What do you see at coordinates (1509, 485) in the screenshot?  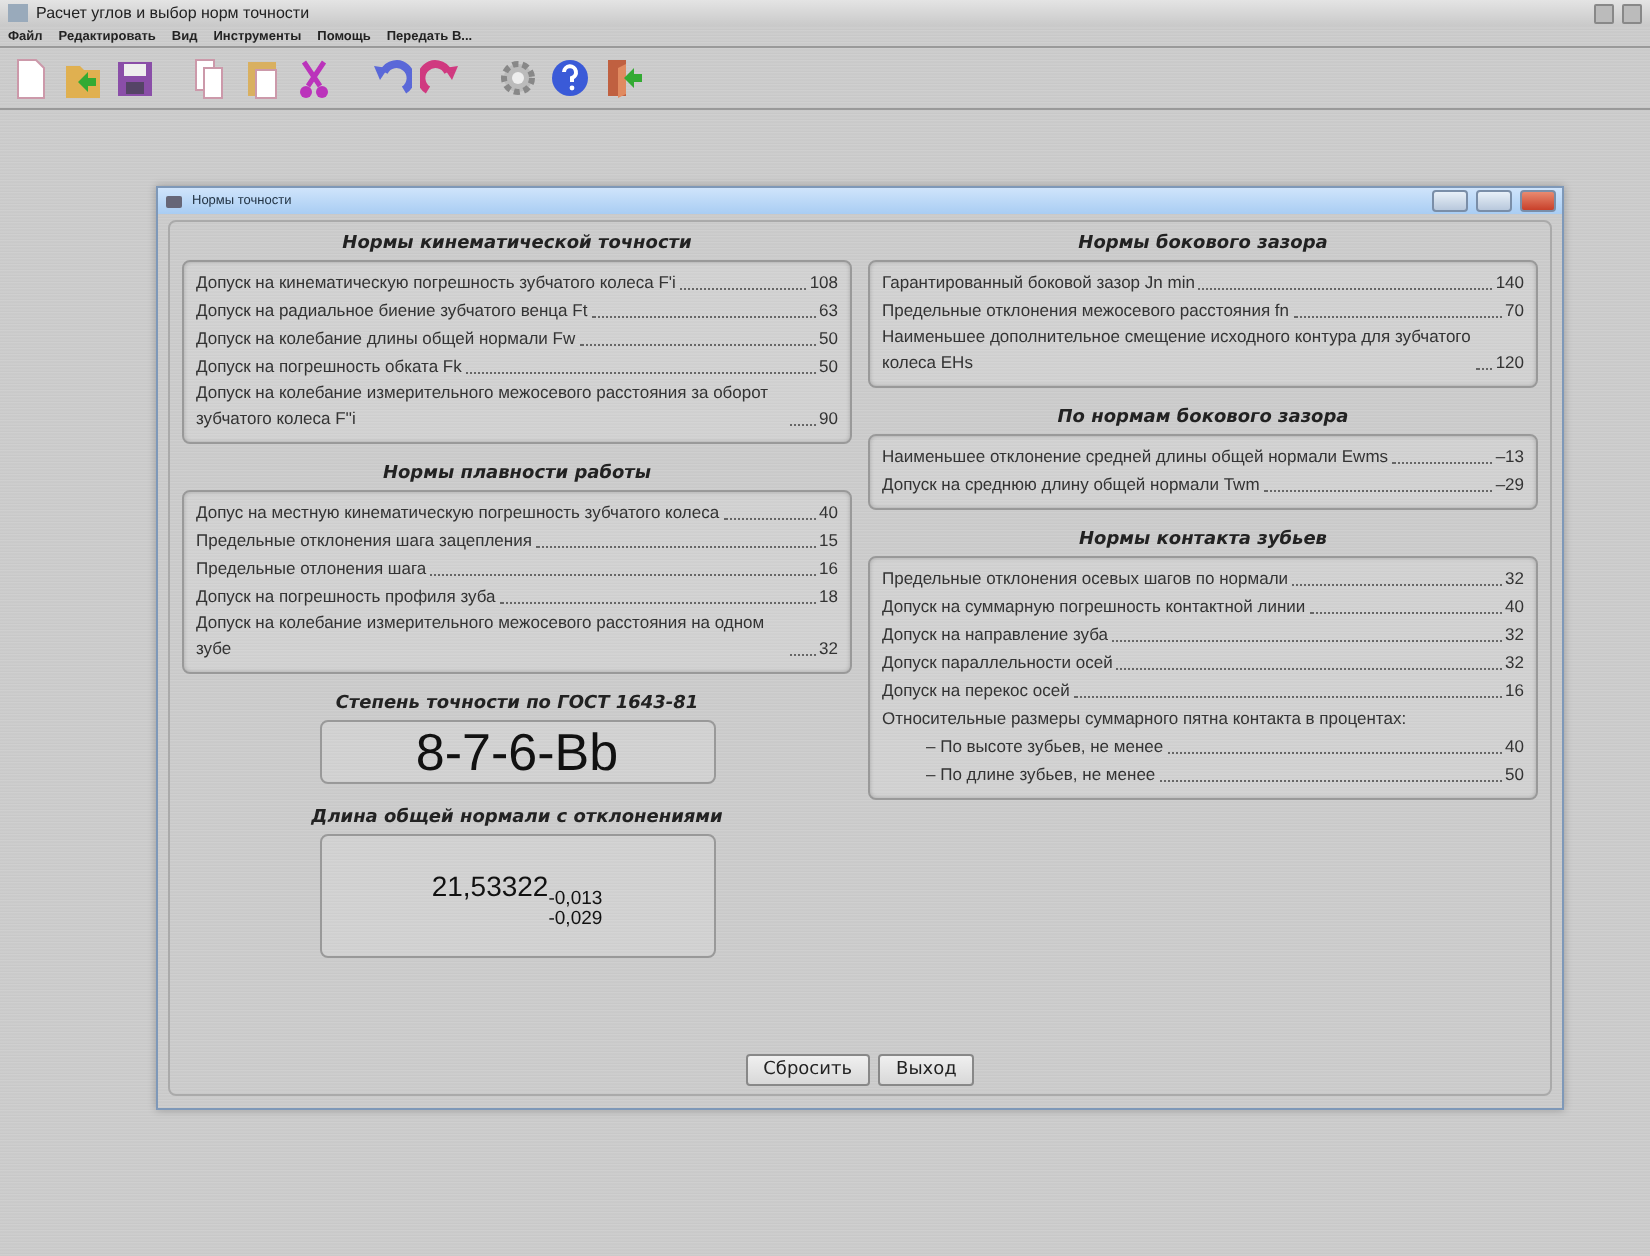 I see `norm-value: –29` at bounding box center [1509, 485].